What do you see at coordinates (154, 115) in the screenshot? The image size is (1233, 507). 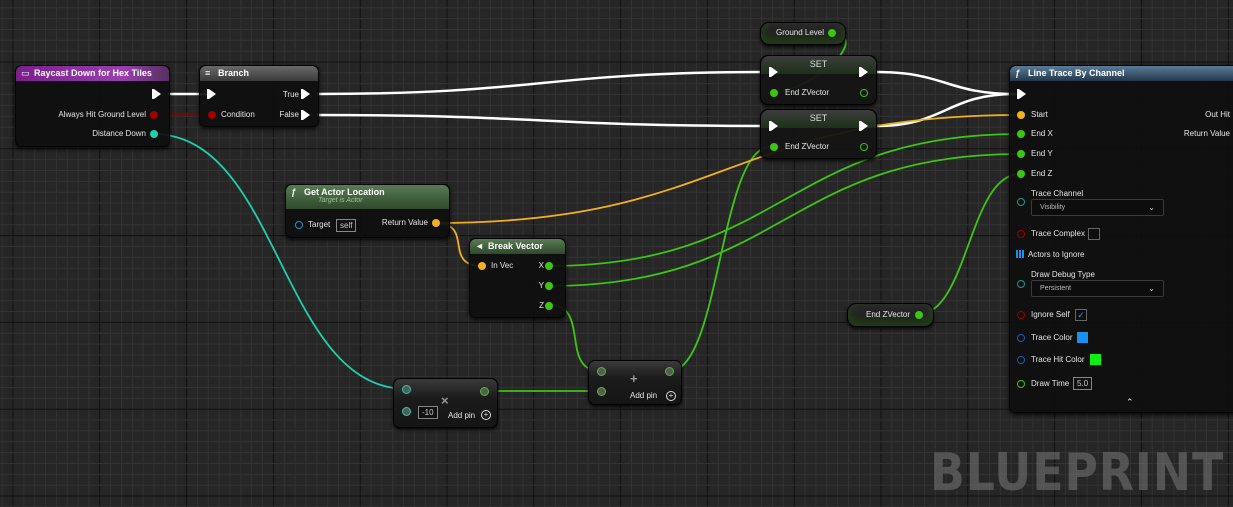 I see `always-hit-pin` at bounding box center [154, 115].